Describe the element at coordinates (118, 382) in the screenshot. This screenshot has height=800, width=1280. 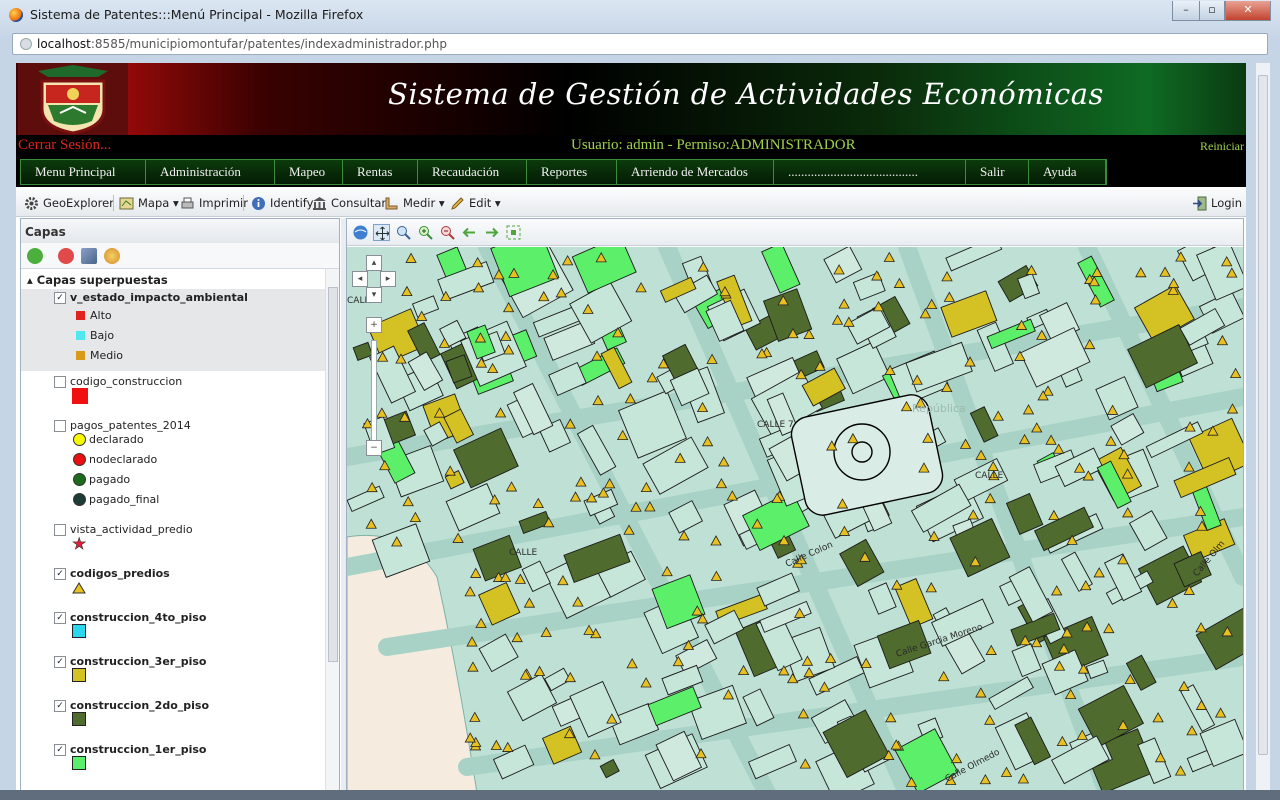
I see `layer-codigo-construccion: codigo_construccion` at that location.